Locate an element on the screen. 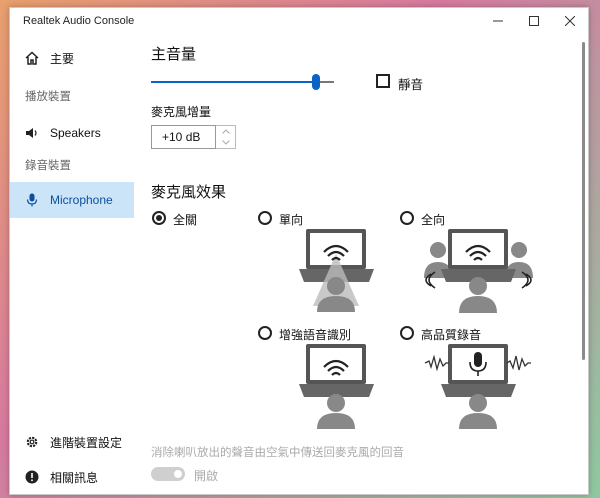 The height and width of the screenshot is (498, 600). minimize-icon is located at coordinates (498, 21).